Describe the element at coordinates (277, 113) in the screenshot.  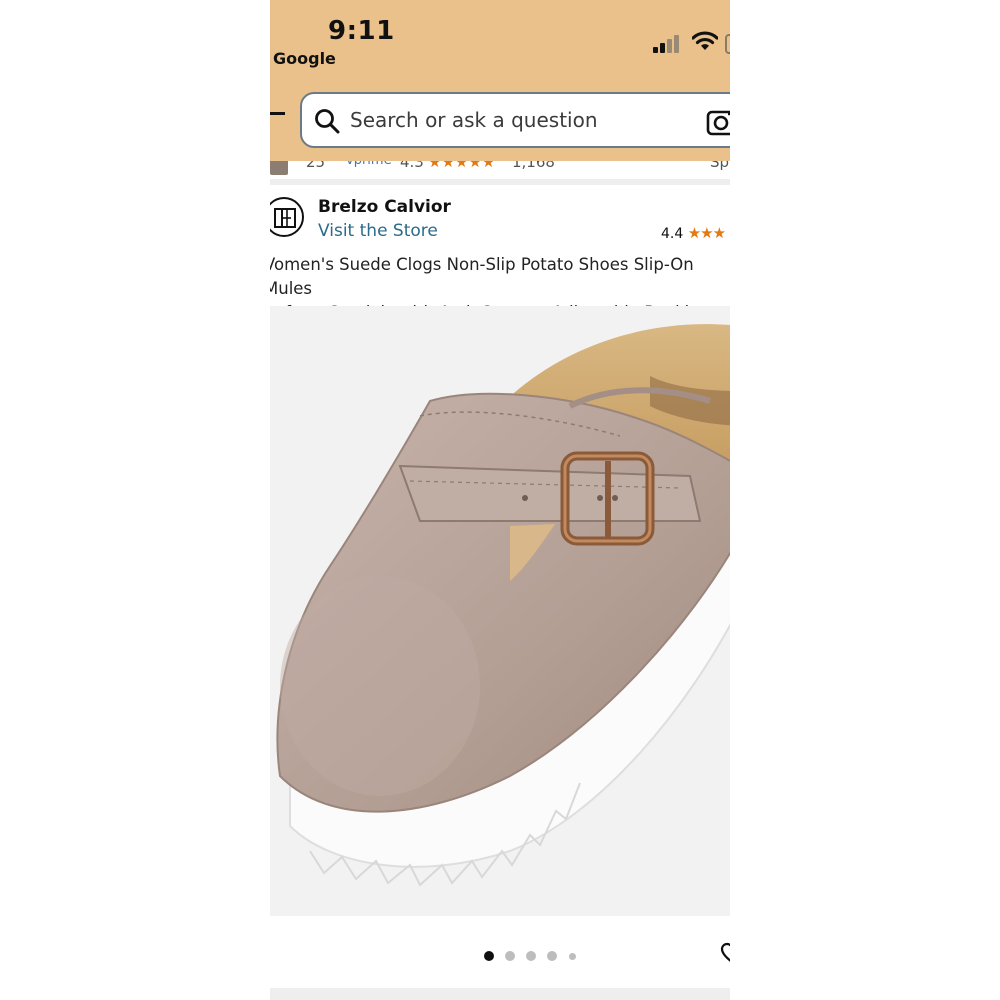
I see `back-arrow-icon` at that location.